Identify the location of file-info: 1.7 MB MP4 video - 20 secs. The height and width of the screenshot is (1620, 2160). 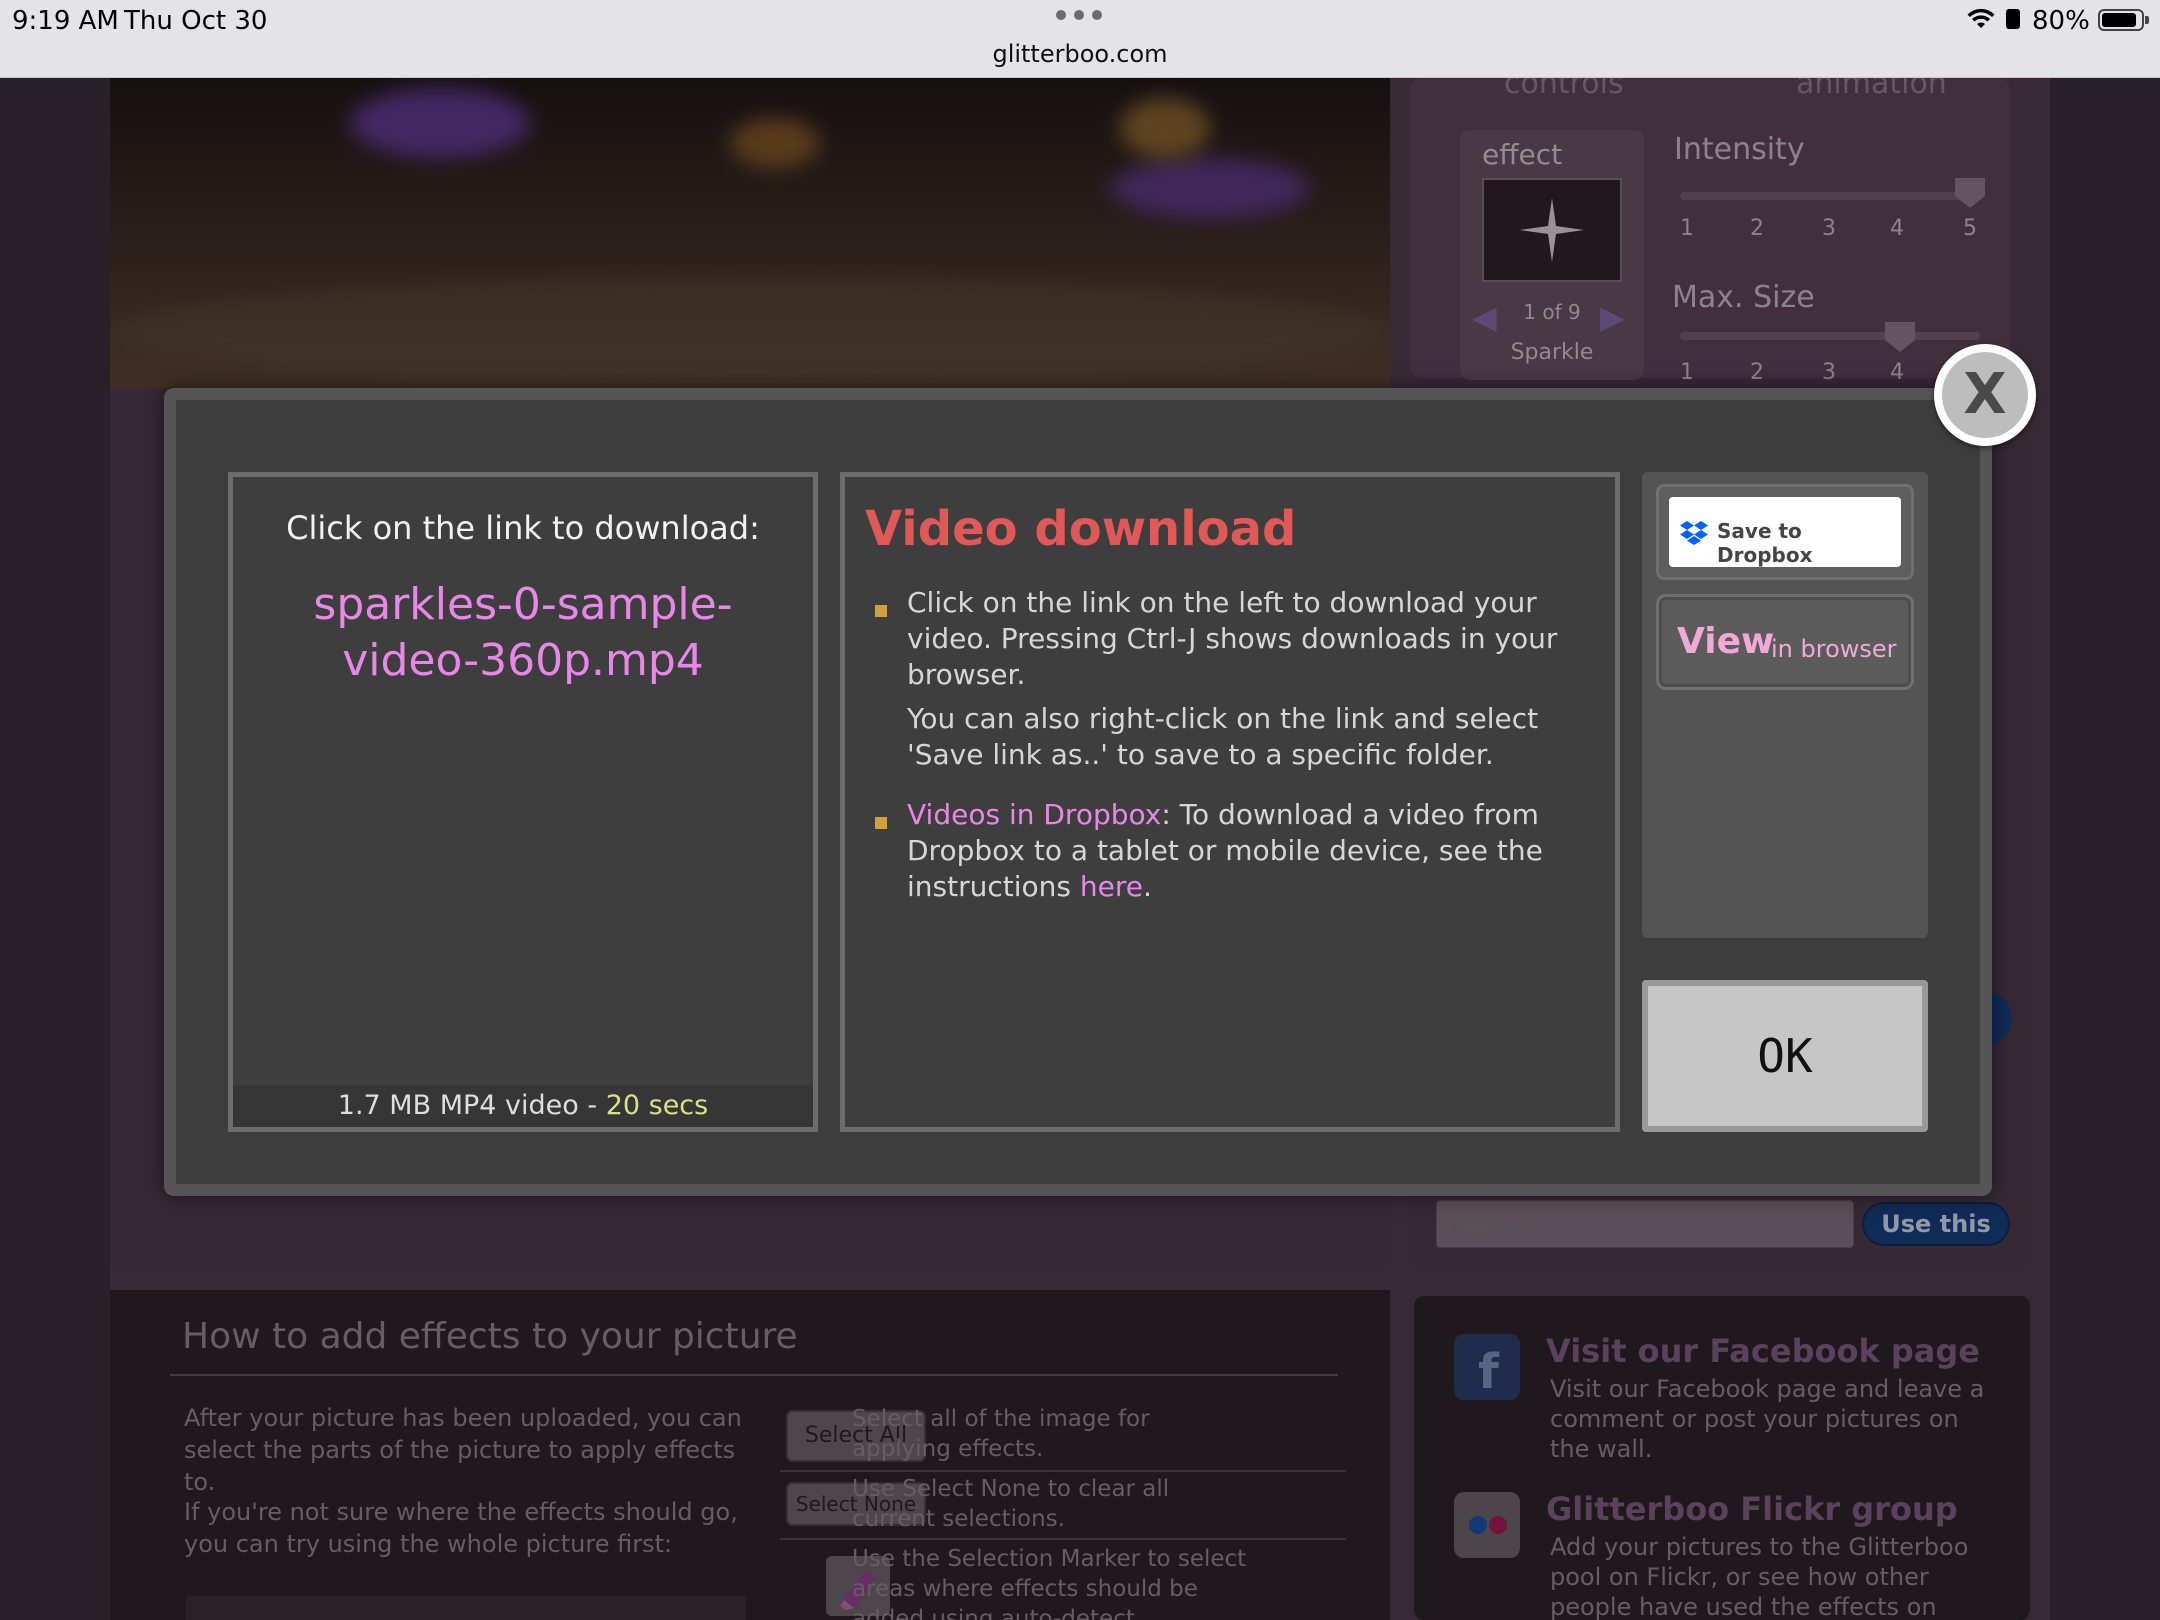
(523, 1106).